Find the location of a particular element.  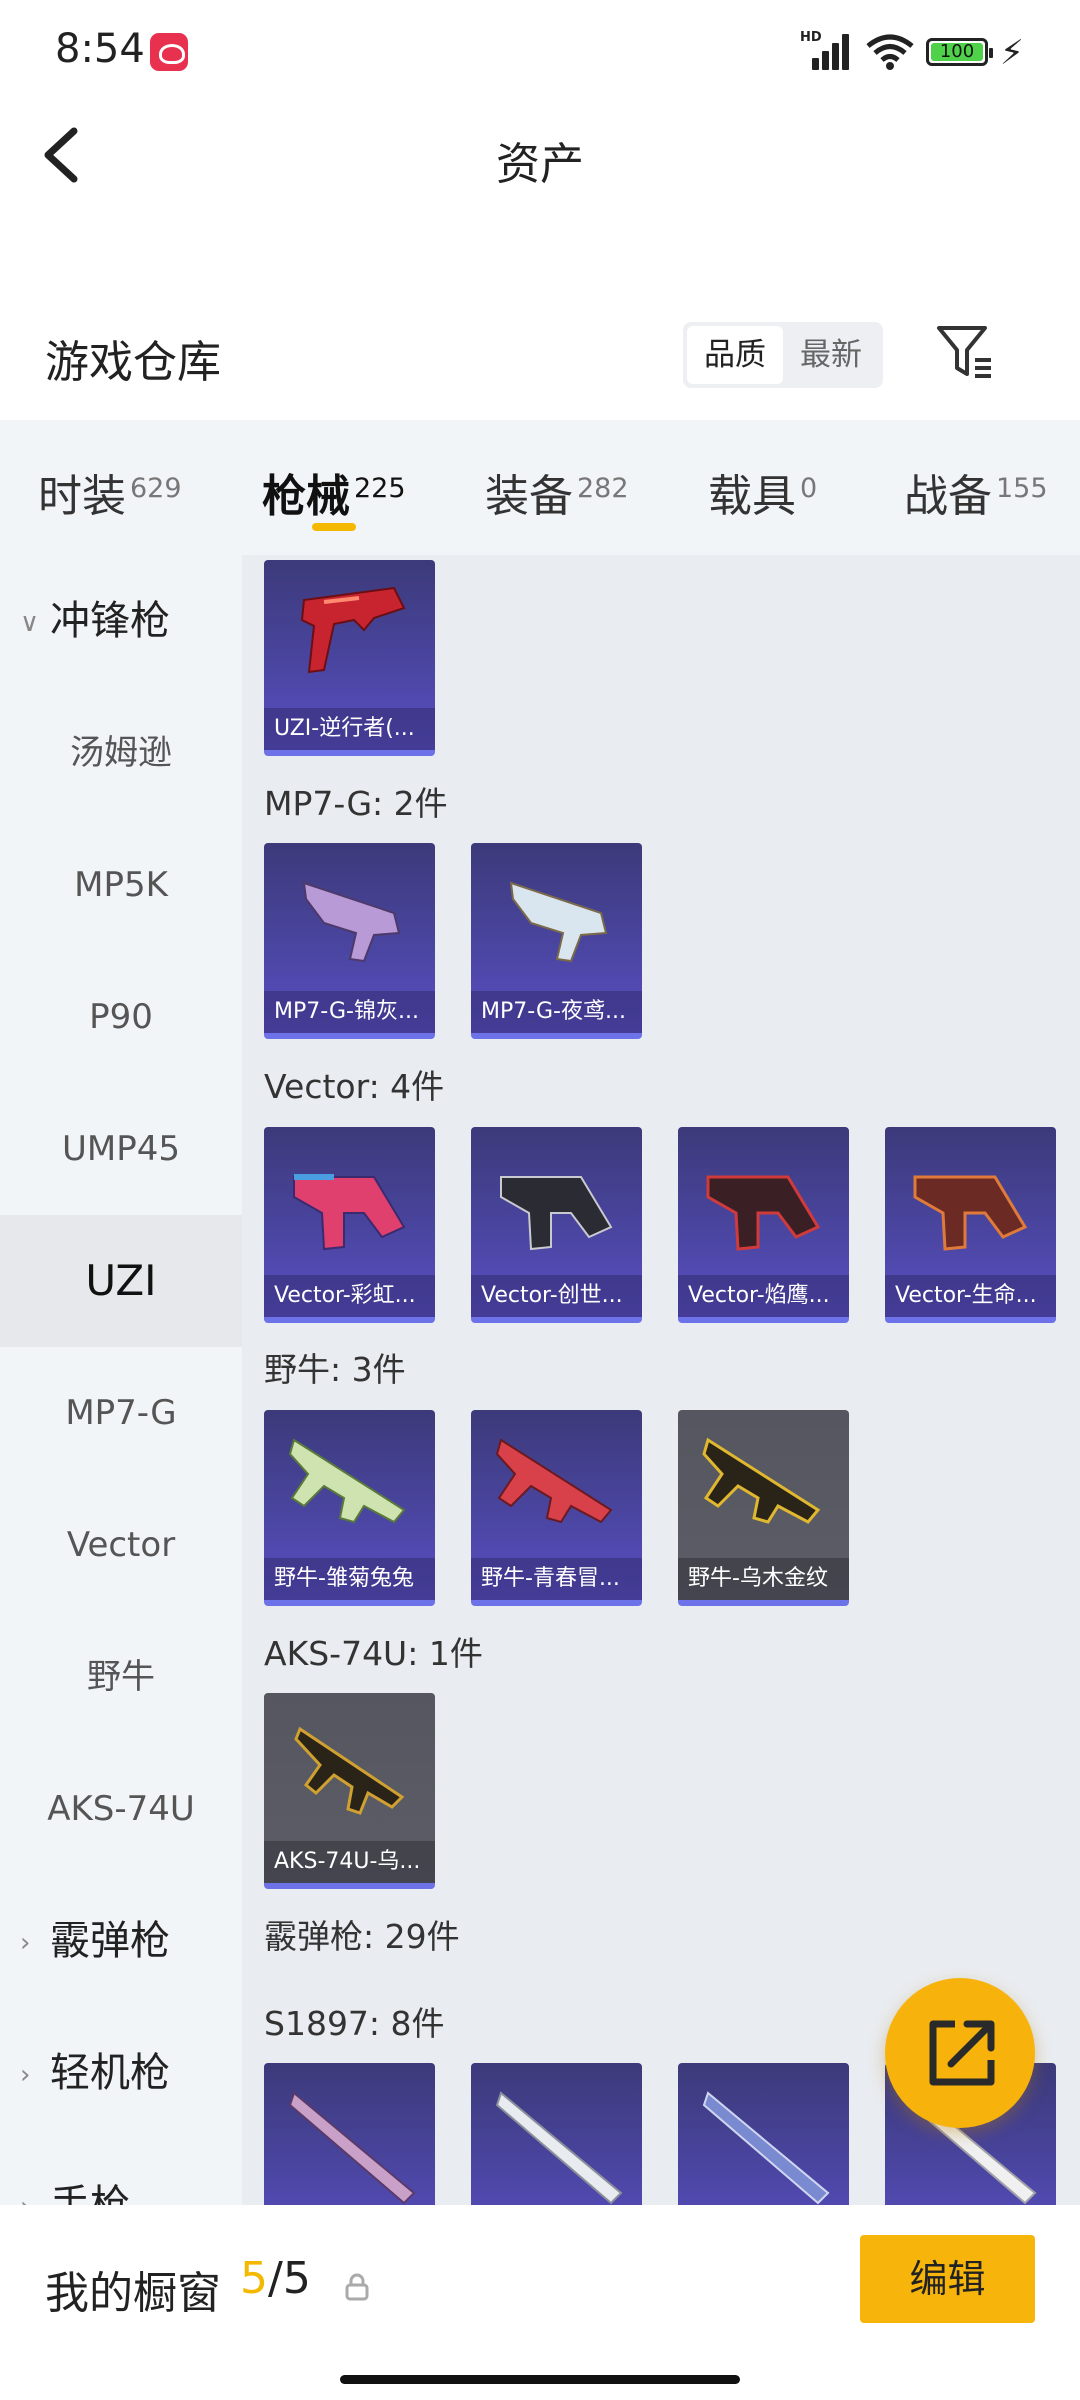

category-tabs: 时装 629 枪械 225 装备 282 载具 0 战备 155 is located at coordinates (540, 487).